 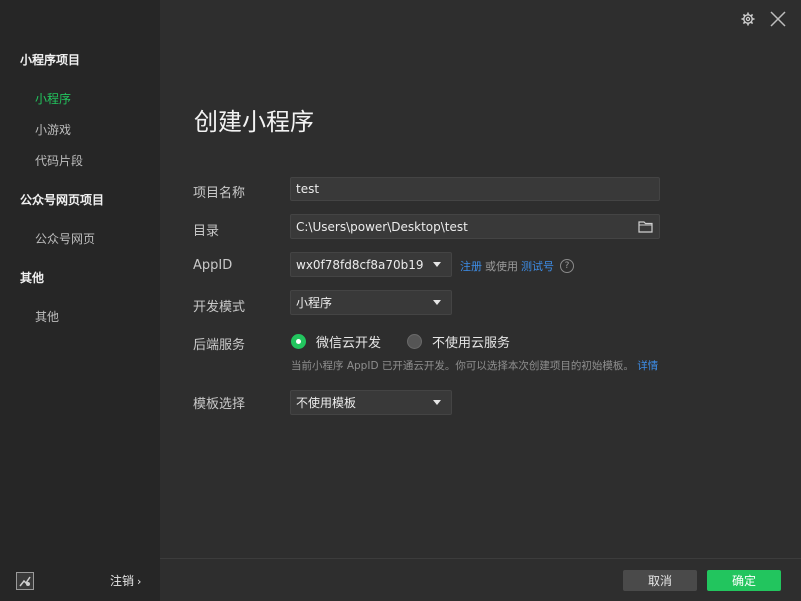 What do you see at coordinates (537, 266) in the screenshot?
I see `test-account-link: 测试号` at bounding box center [537, 266].